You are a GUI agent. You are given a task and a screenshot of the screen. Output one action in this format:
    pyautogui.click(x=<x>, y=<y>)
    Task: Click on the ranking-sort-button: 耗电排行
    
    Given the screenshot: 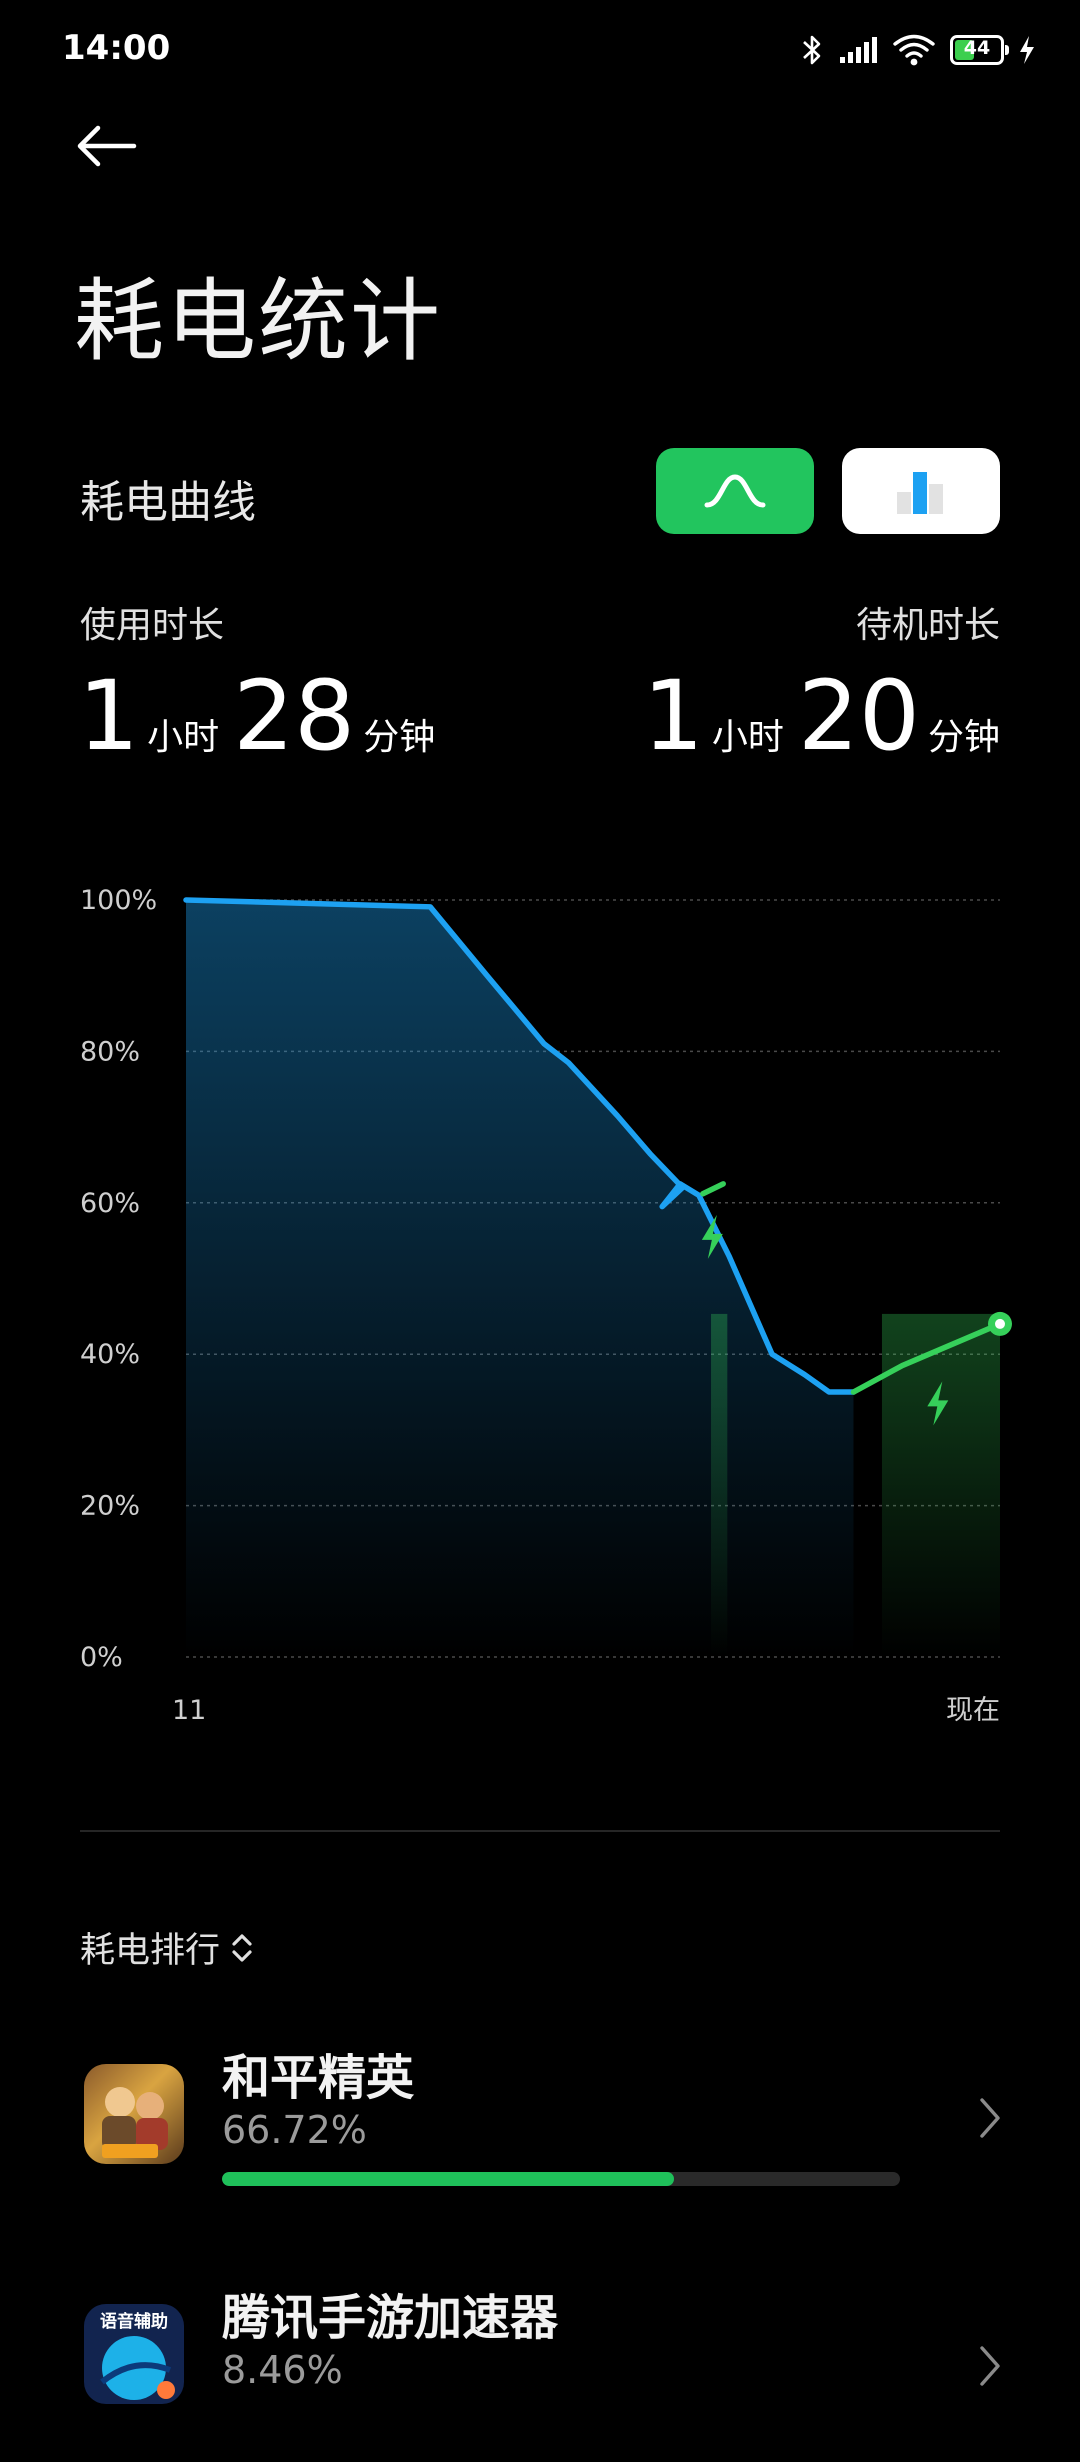 What is the action you would take?
    pyautogui.click(x=167, y=1947)
    